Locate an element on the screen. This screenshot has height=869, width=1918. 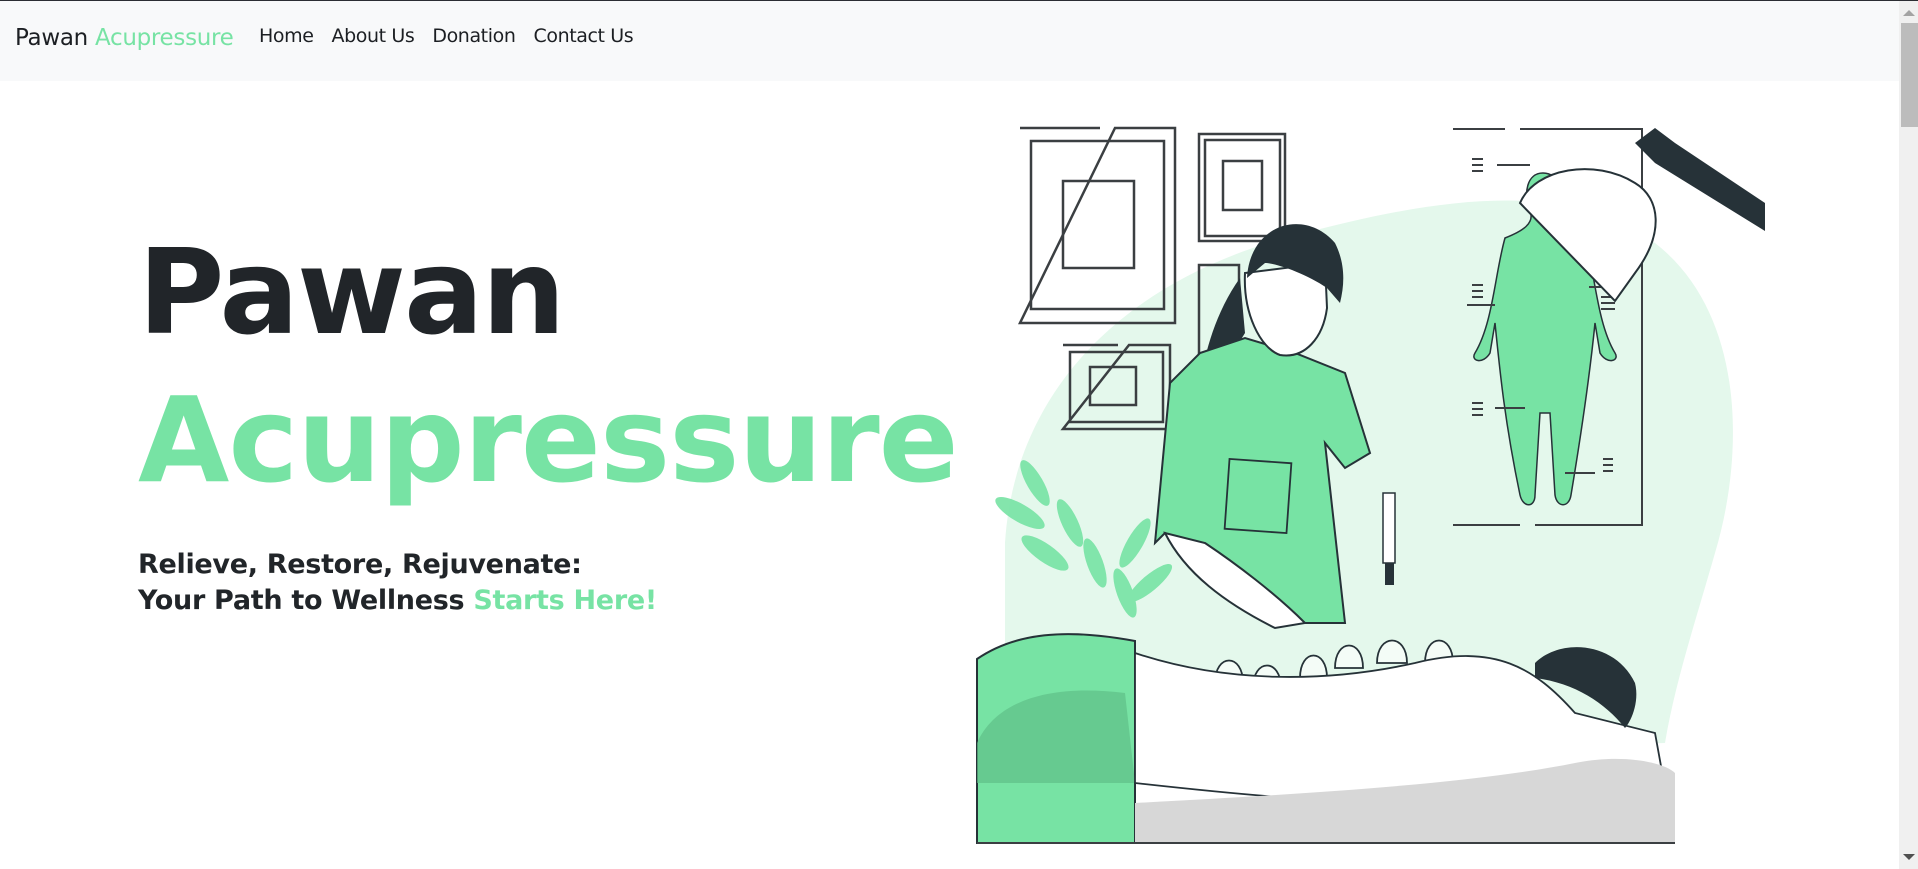
nav-link-home: Home is located at coordinates (286, 36).